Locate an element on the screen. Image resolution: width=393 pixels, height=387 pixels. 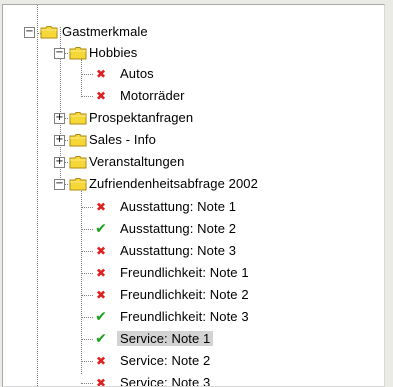
tree-line-root is located at coordinates (37, 195).